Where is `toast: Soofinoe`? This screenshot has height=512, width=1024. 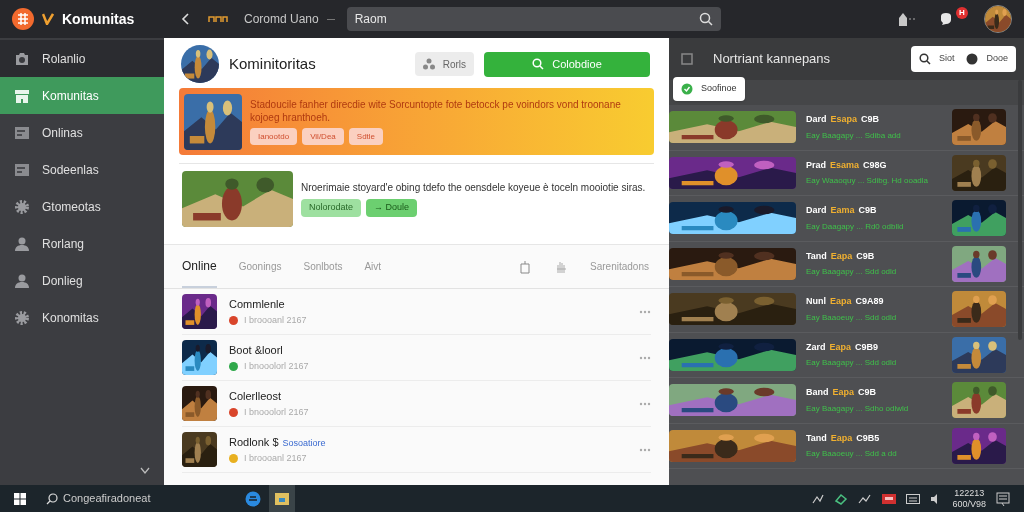 toast: Soofinoe is located at coordinates (709, 89).